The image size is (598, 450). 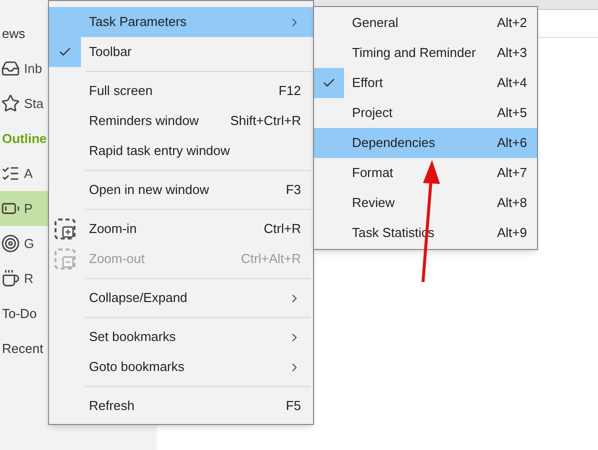 I want to click on shortcut-text: Alt+3, so click(x=512, y=53).